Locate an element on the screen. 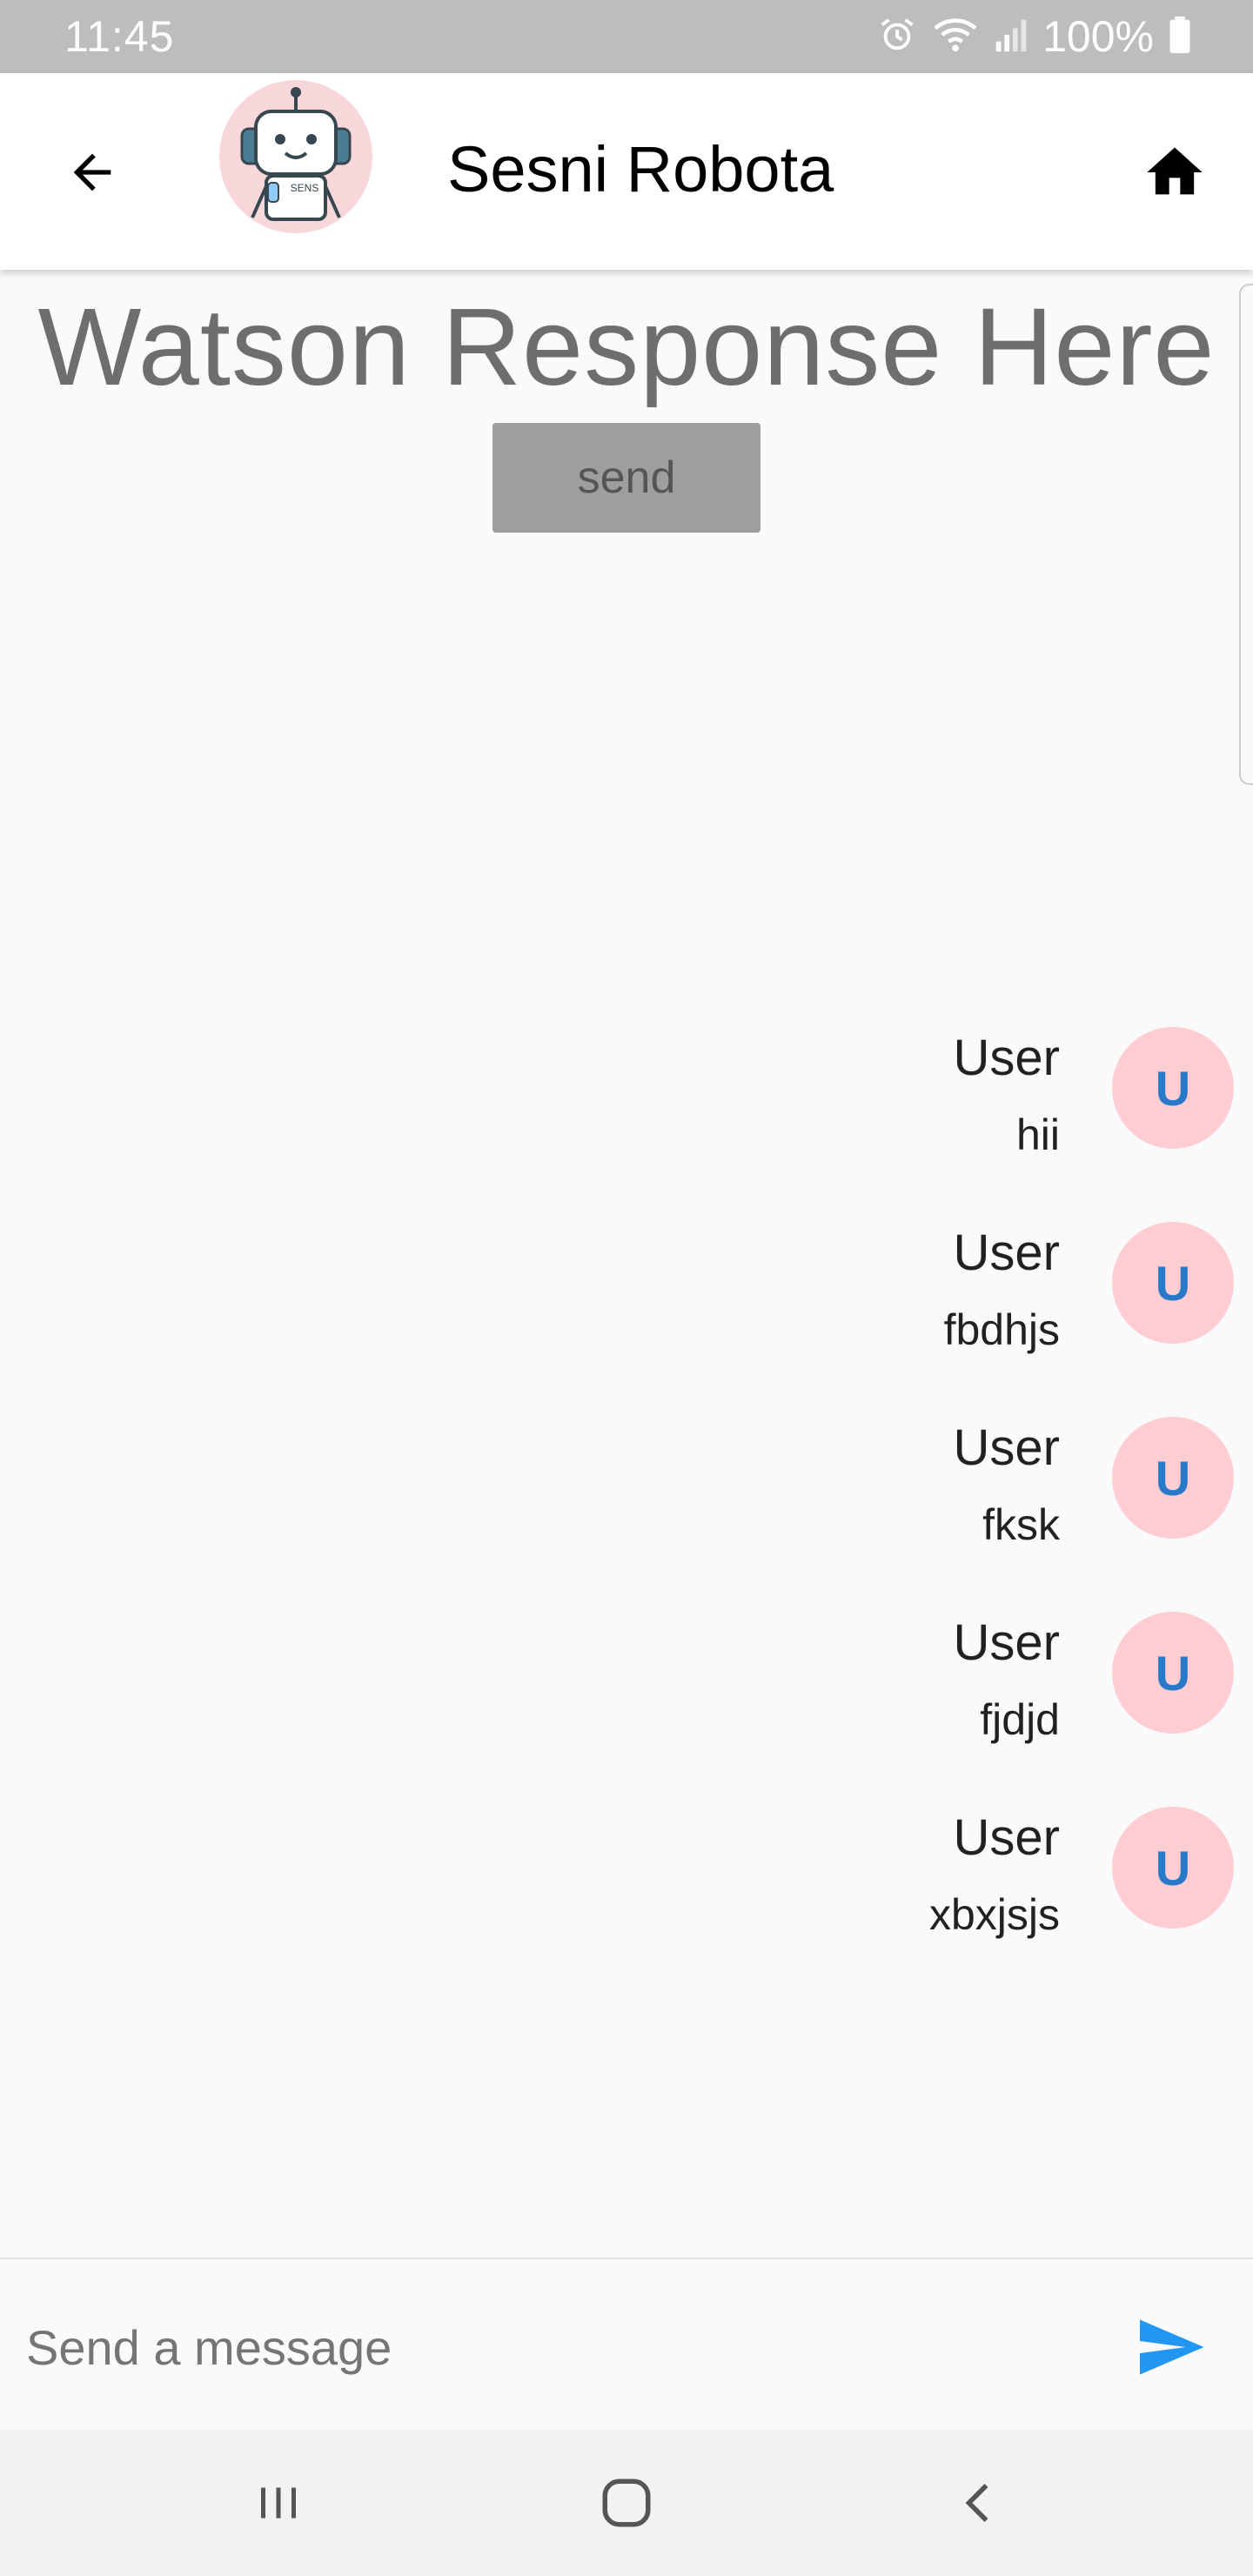  message-body: xbxjsjs is located at coordinates (994, 1914).